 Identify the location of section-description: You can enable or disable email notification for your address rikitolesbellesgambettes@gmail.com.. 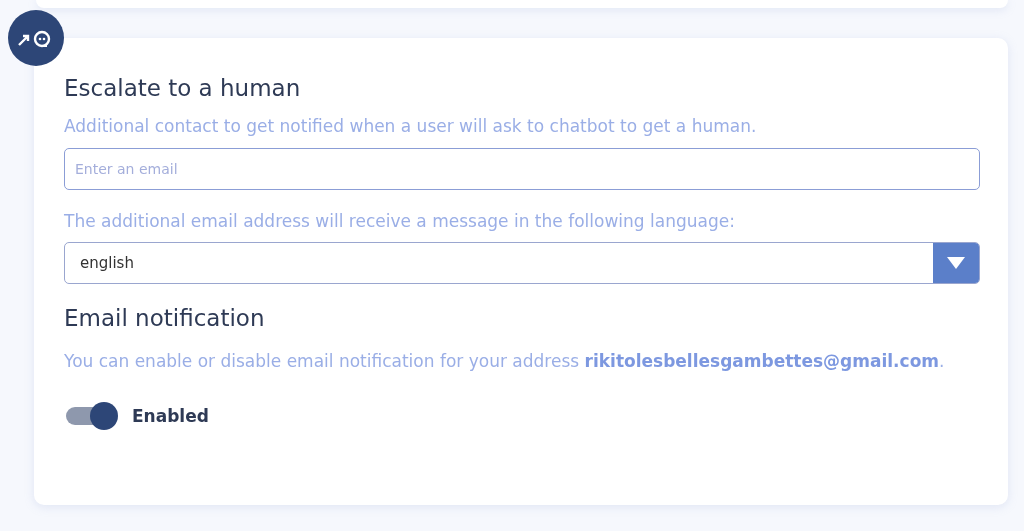
(505, 361).